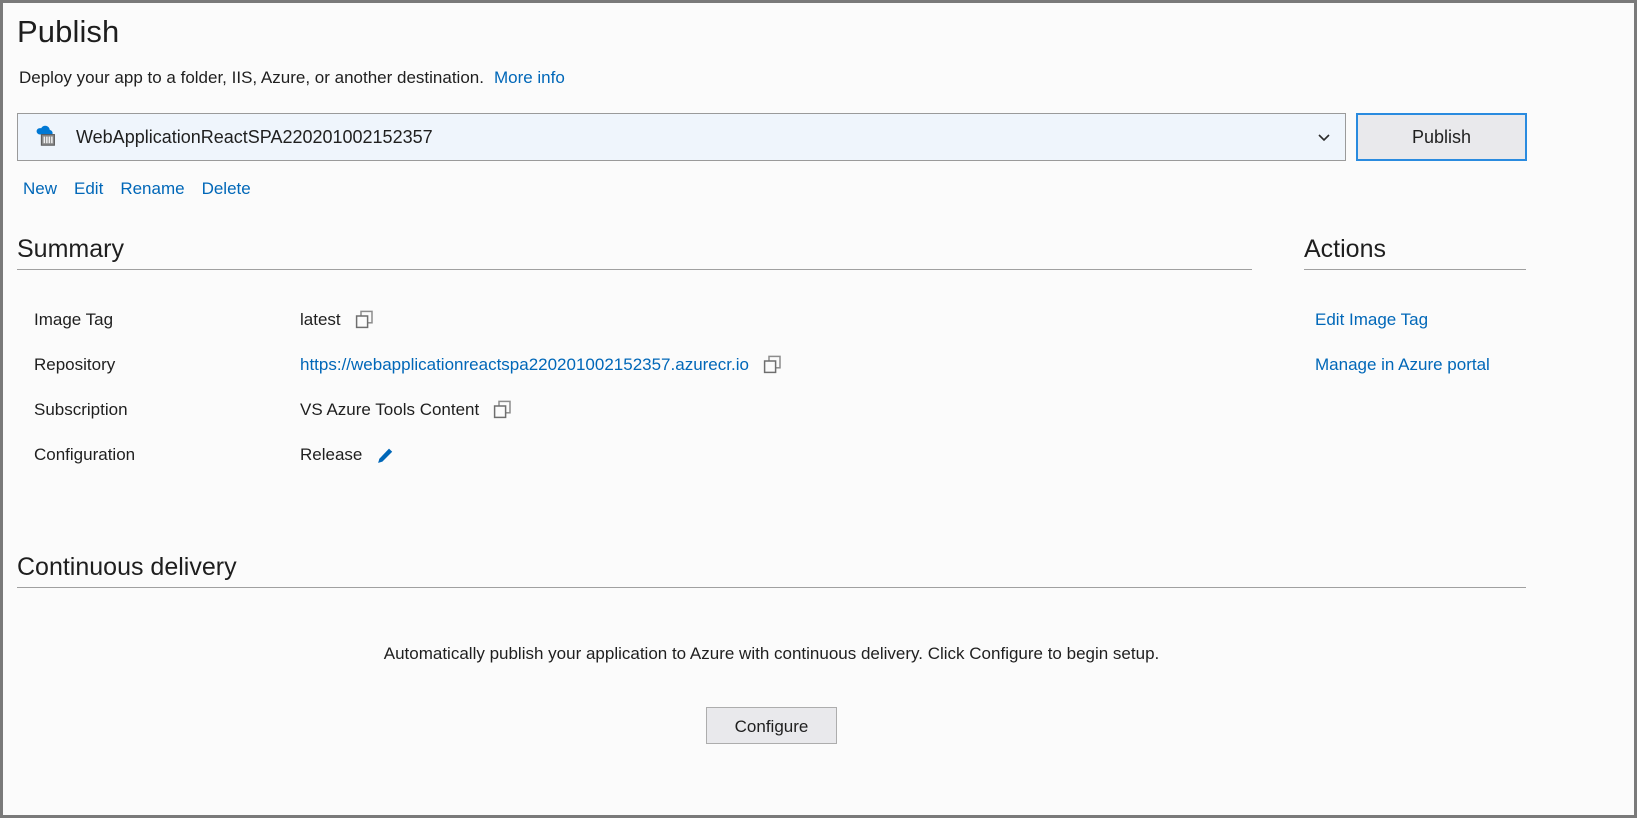 This screenshot has width=1637, height=818. What do you see at coordinates (1402, 320) in the screenshot?
I see `edit-image-tag-action: Edit Image Tag` at bounding box center [1402, 320].